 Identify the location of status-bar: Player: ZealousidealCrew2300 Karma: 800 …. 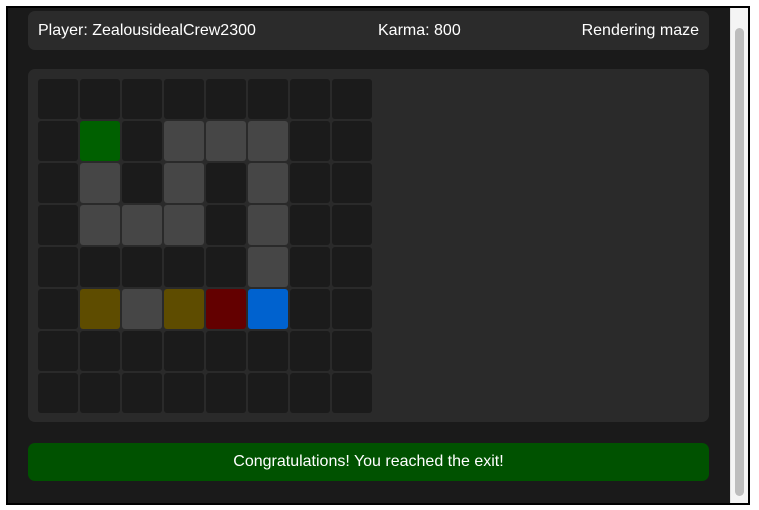
(368, 30).